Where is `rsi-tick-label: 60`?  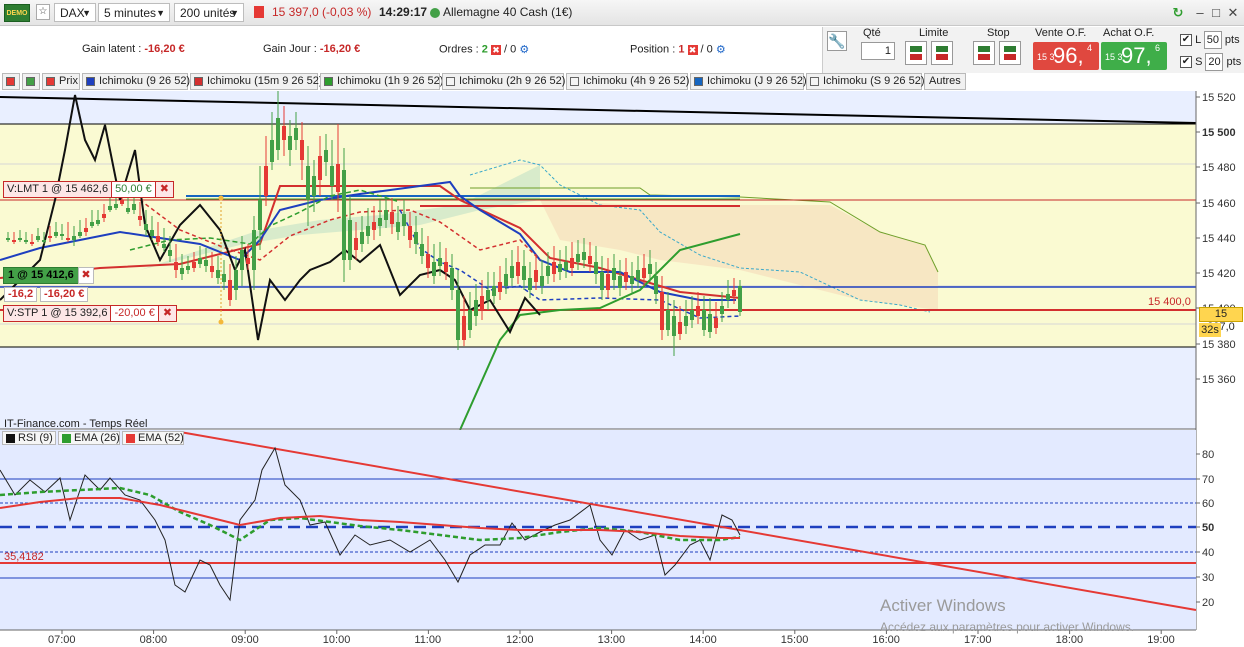 rsi-tick-label: 60 is located at coordinates (1208, 504).